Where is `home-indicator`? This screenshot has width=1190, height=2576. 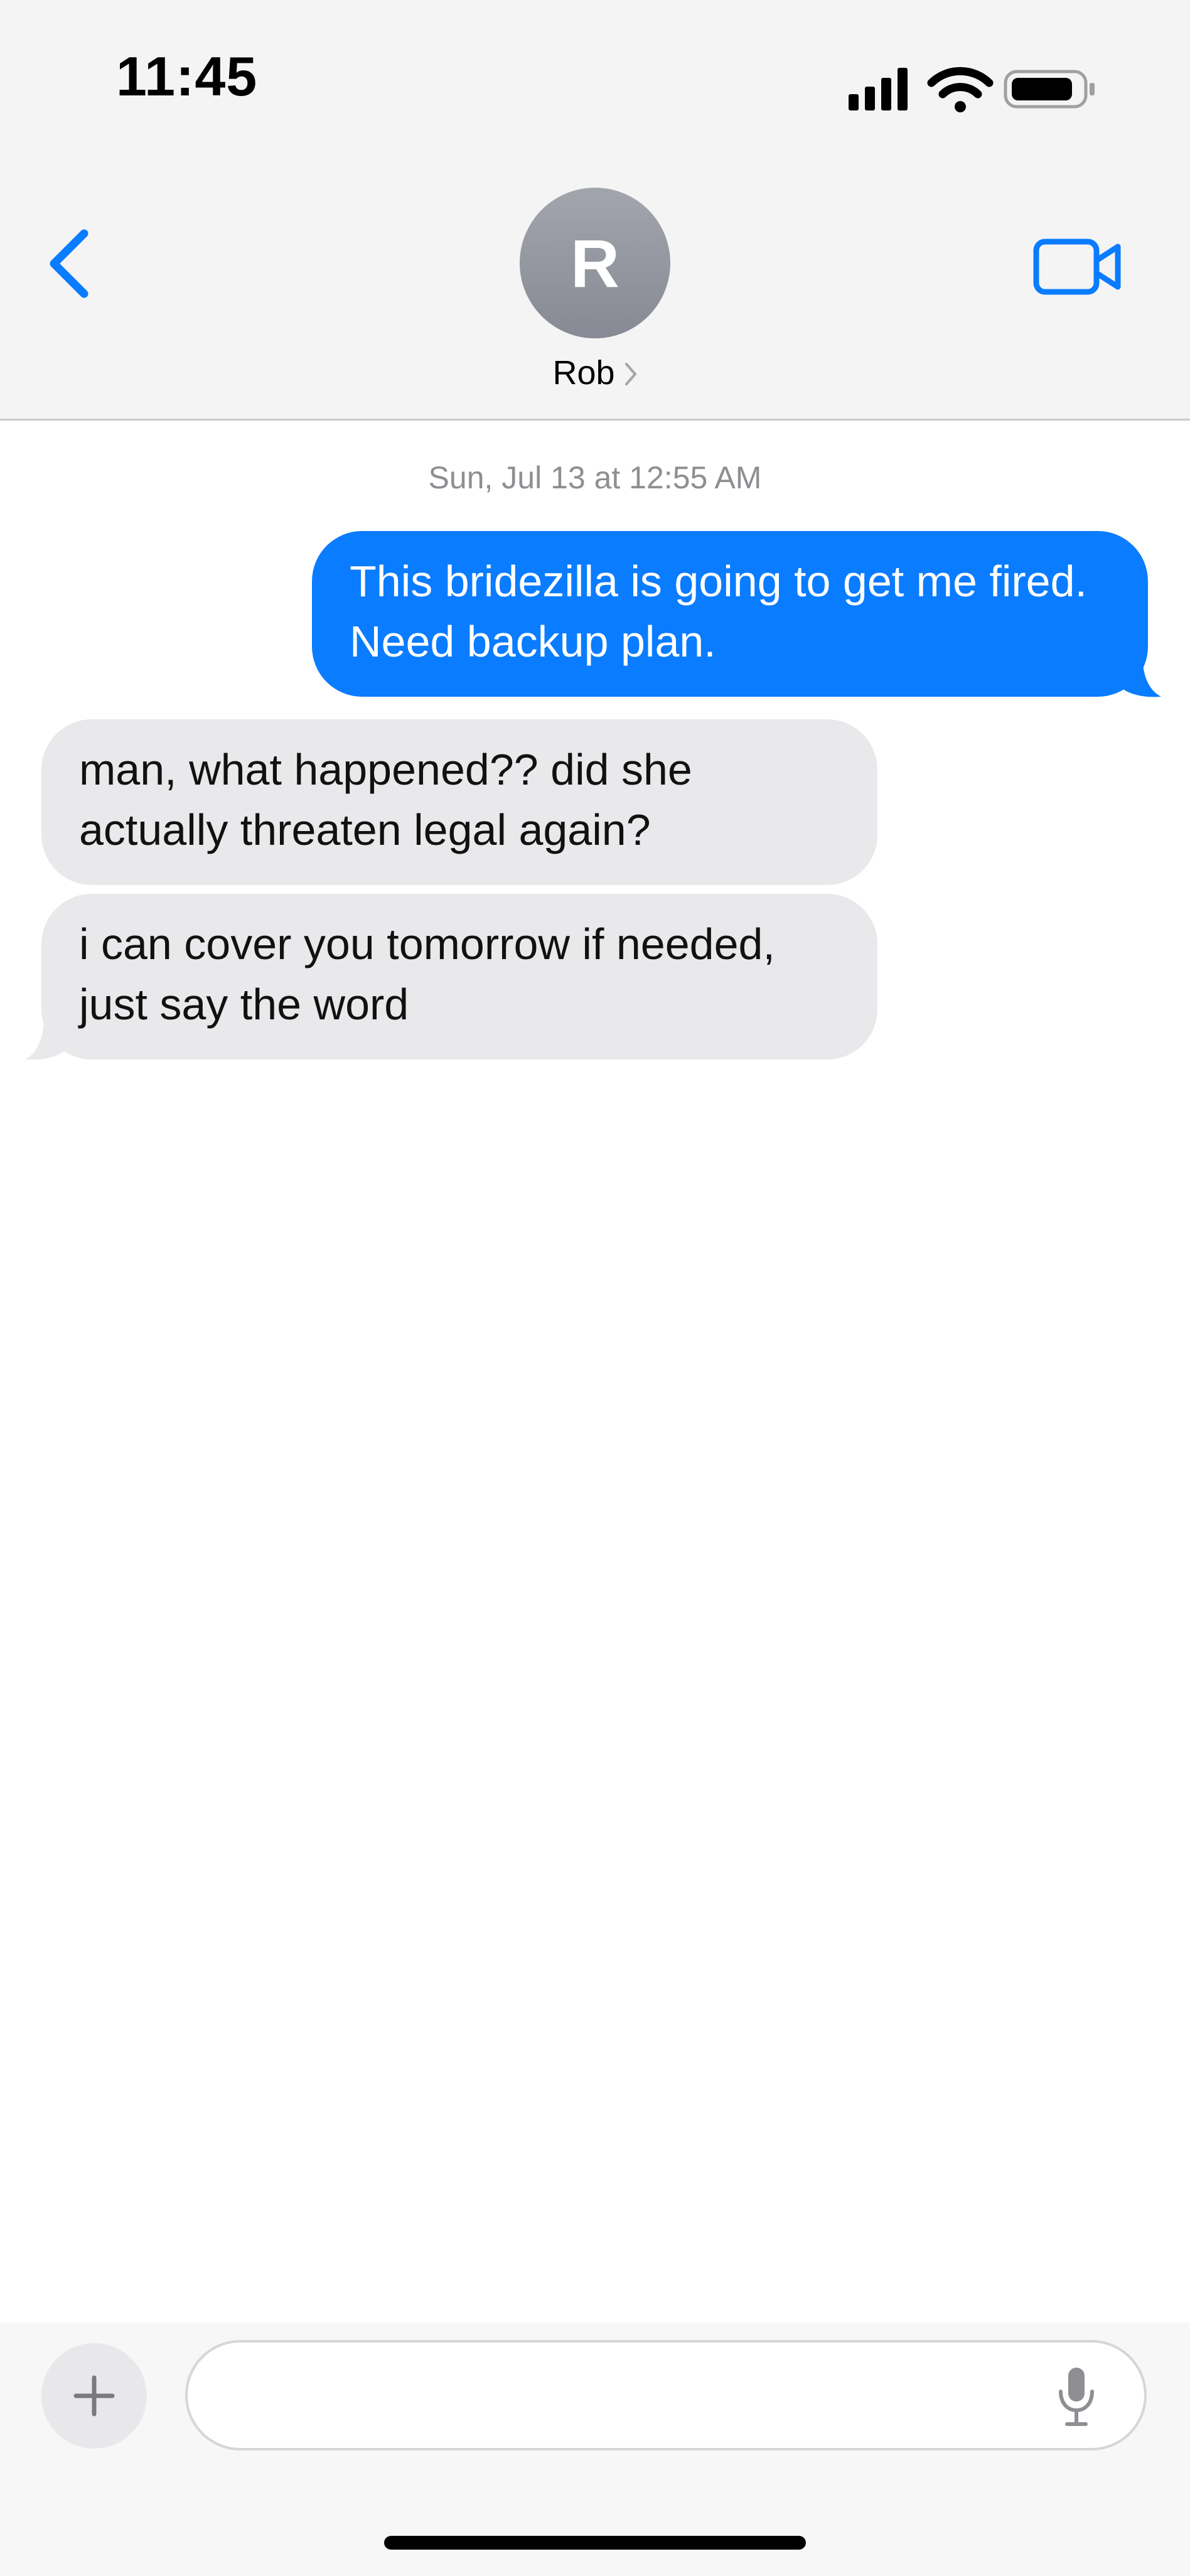
home-indicator is located at coordinates (595, 2543).